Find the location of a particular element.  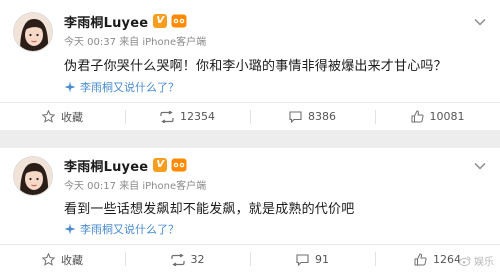

action-bar: 收藏 12354 8386 10081 is located at coordinates (250, 116).